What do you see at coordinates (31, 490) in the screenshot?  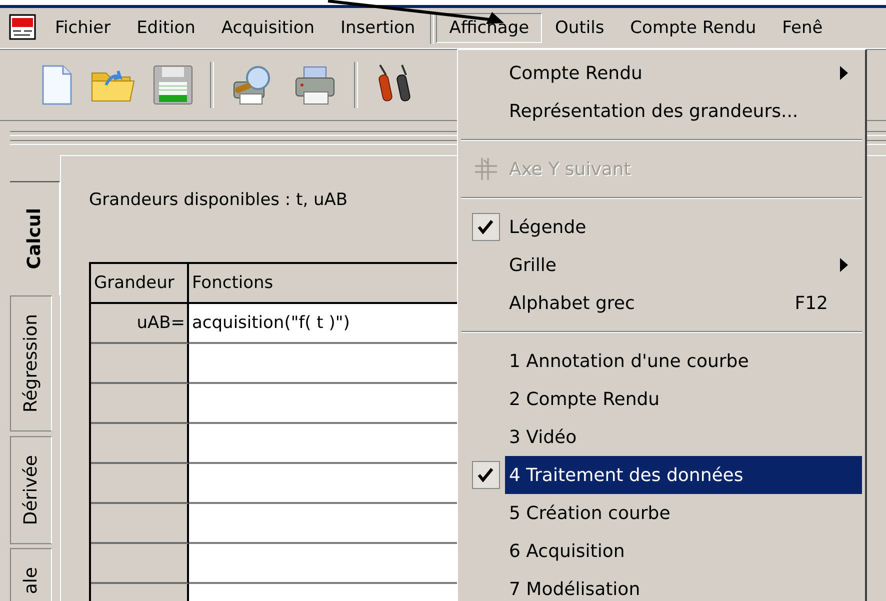 I see `side-tab: Dérivée` at bounding box center [31, 490].